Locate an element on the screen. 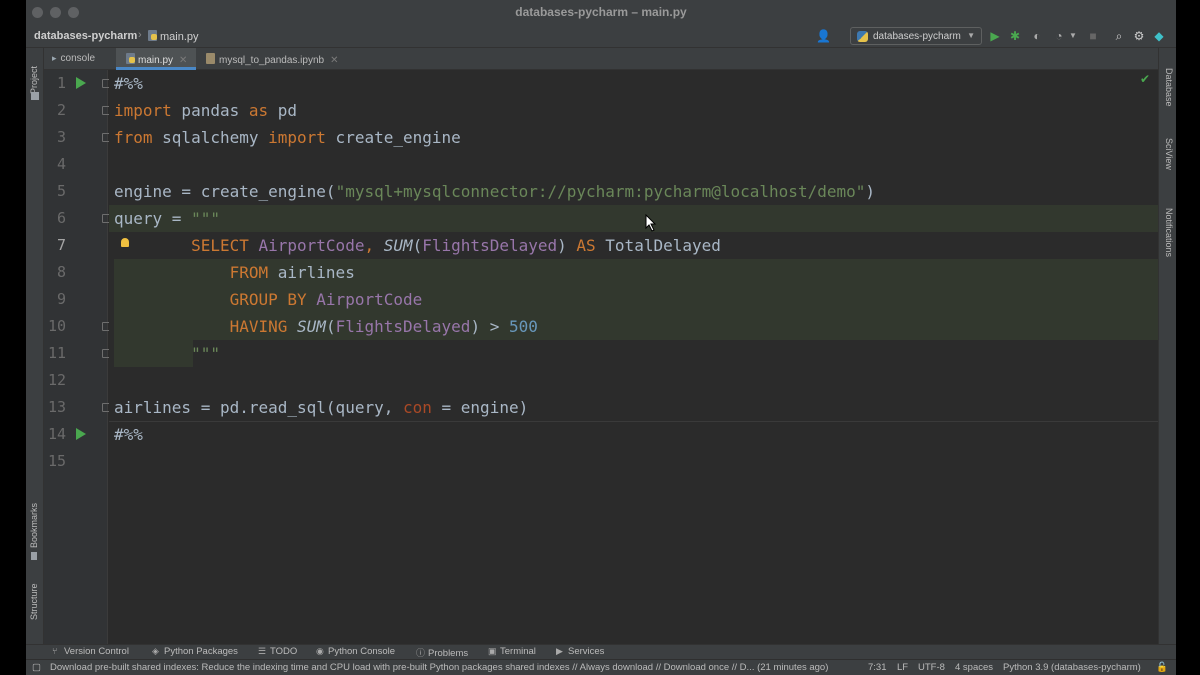 This screenshot has height=675, width=1200. lock-icon: 🔓 is located at coordinates (1162, 667).